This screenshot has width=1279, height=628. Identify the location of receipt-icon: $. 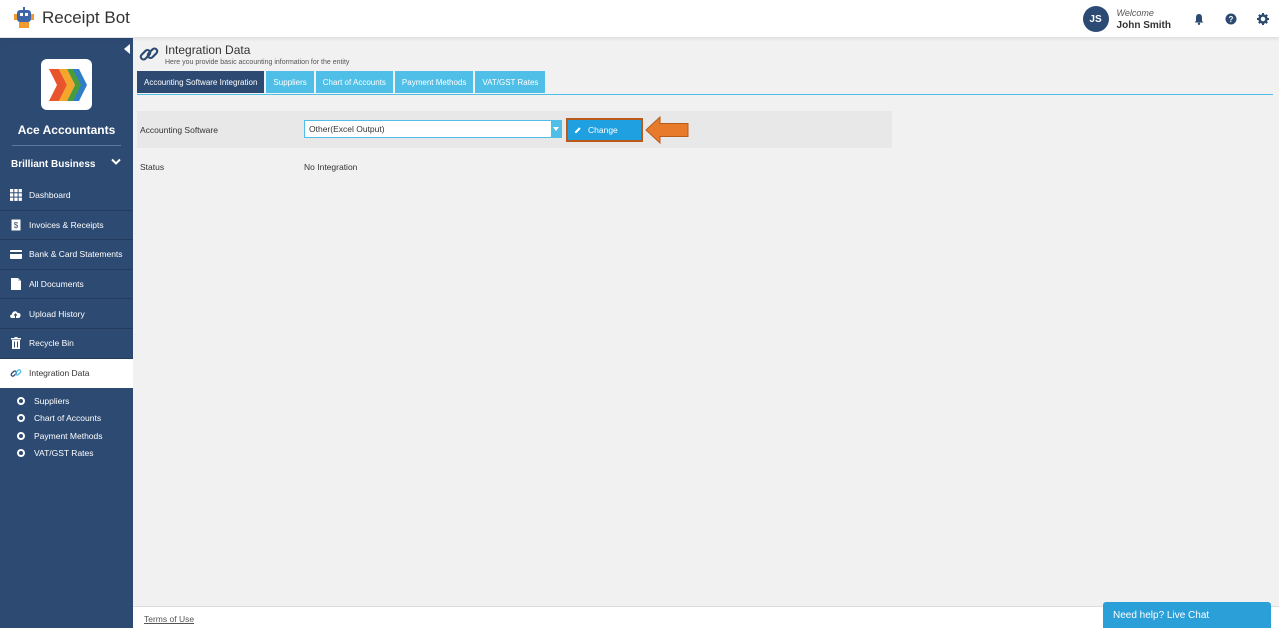
(15, 224).